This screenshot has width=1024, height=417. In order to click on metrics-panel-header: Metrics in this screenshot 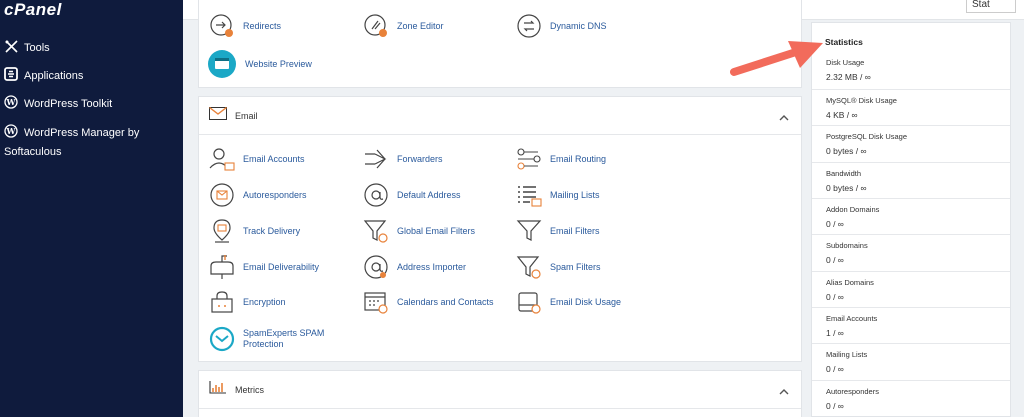, I will do `click(500, 390)`.